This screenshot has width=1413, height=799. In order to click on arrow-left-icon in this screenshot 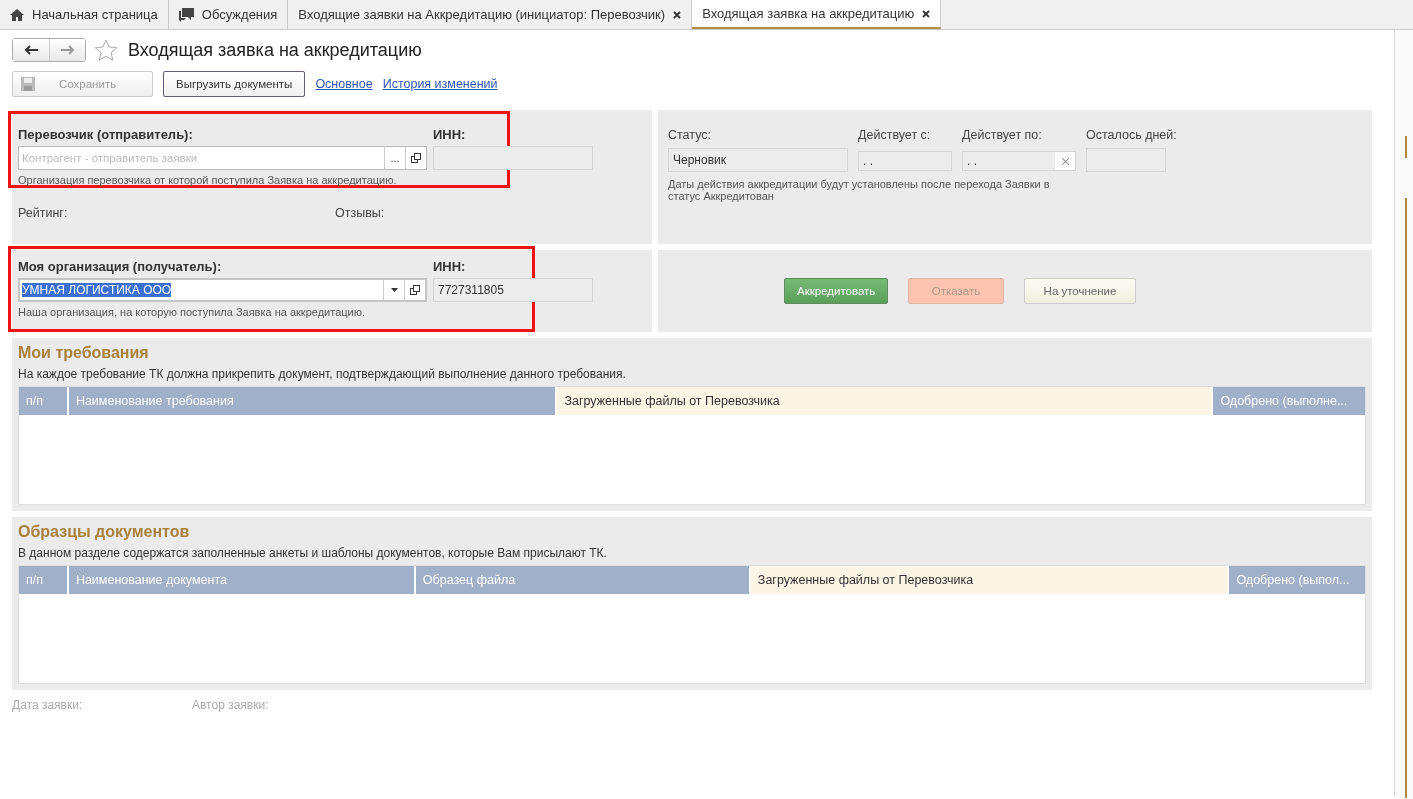, I will do `click(31, 50)`.